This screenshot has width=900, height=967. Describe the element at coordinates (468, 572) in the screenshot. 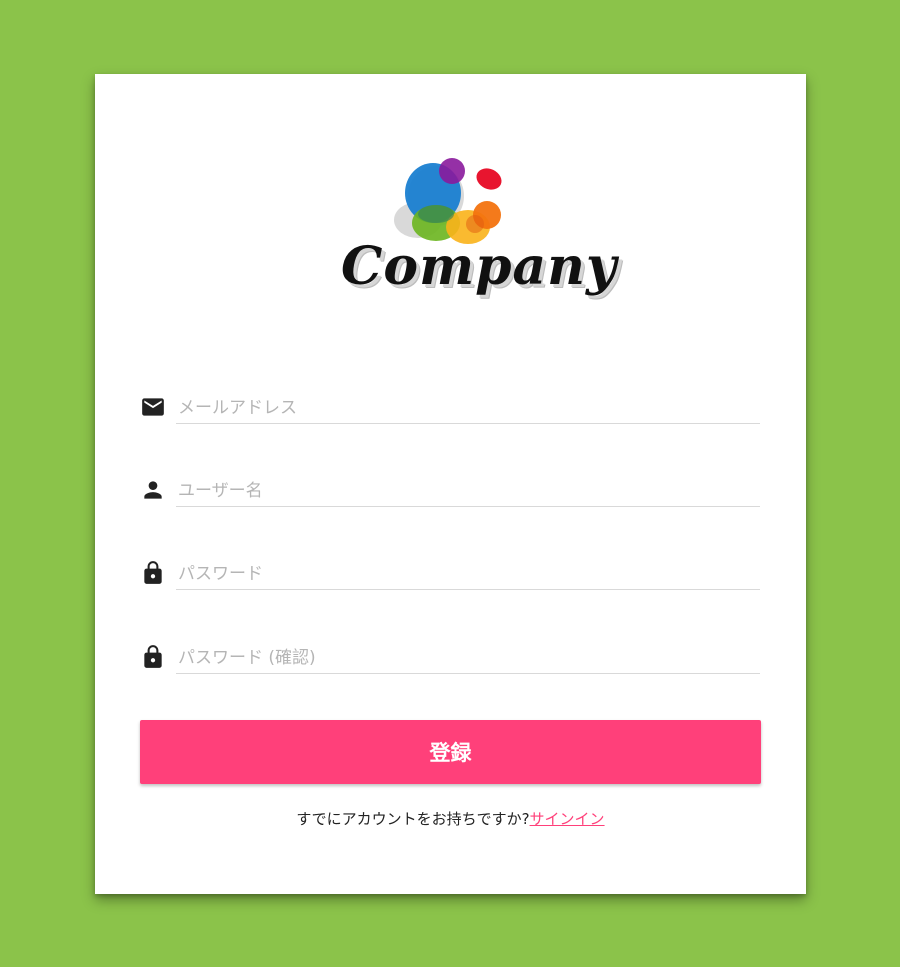

I see `password-input` at that location.